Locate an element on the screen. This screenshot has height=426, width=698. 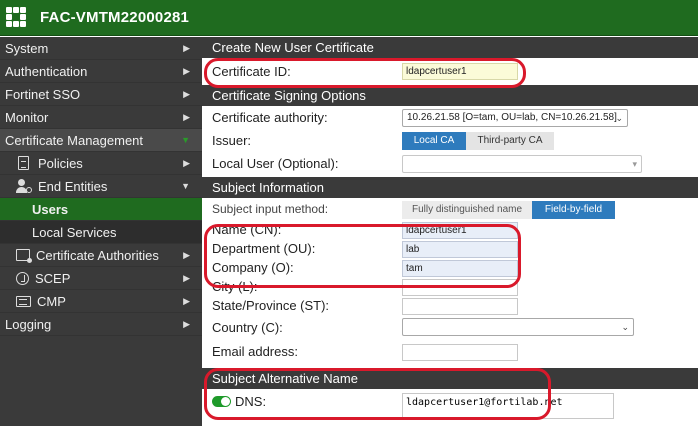
email-address-label: Email address: is located at coordinates (255, 351).